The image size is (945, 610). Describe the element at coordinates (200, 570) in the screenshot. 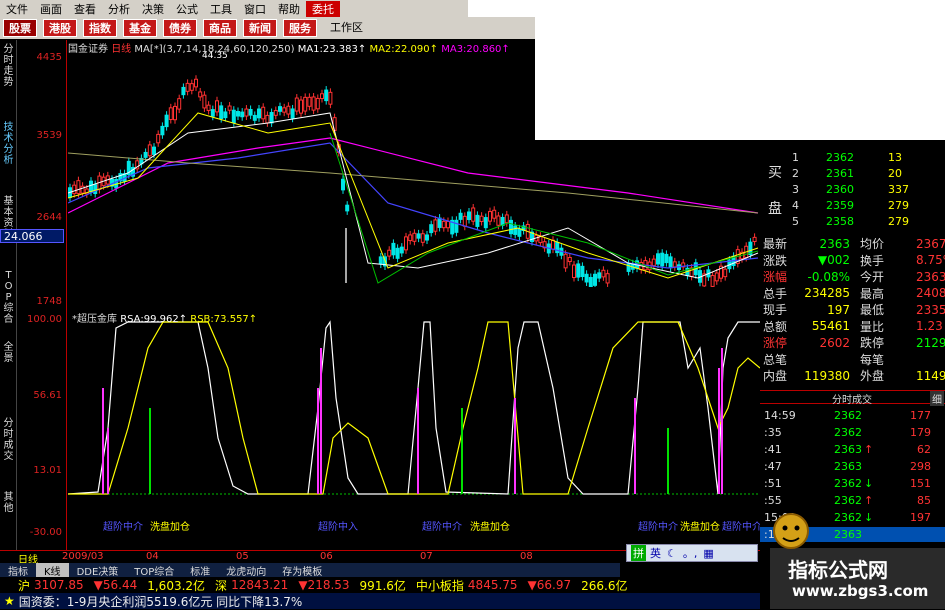

I see `chart-tab: 标准` at that location.